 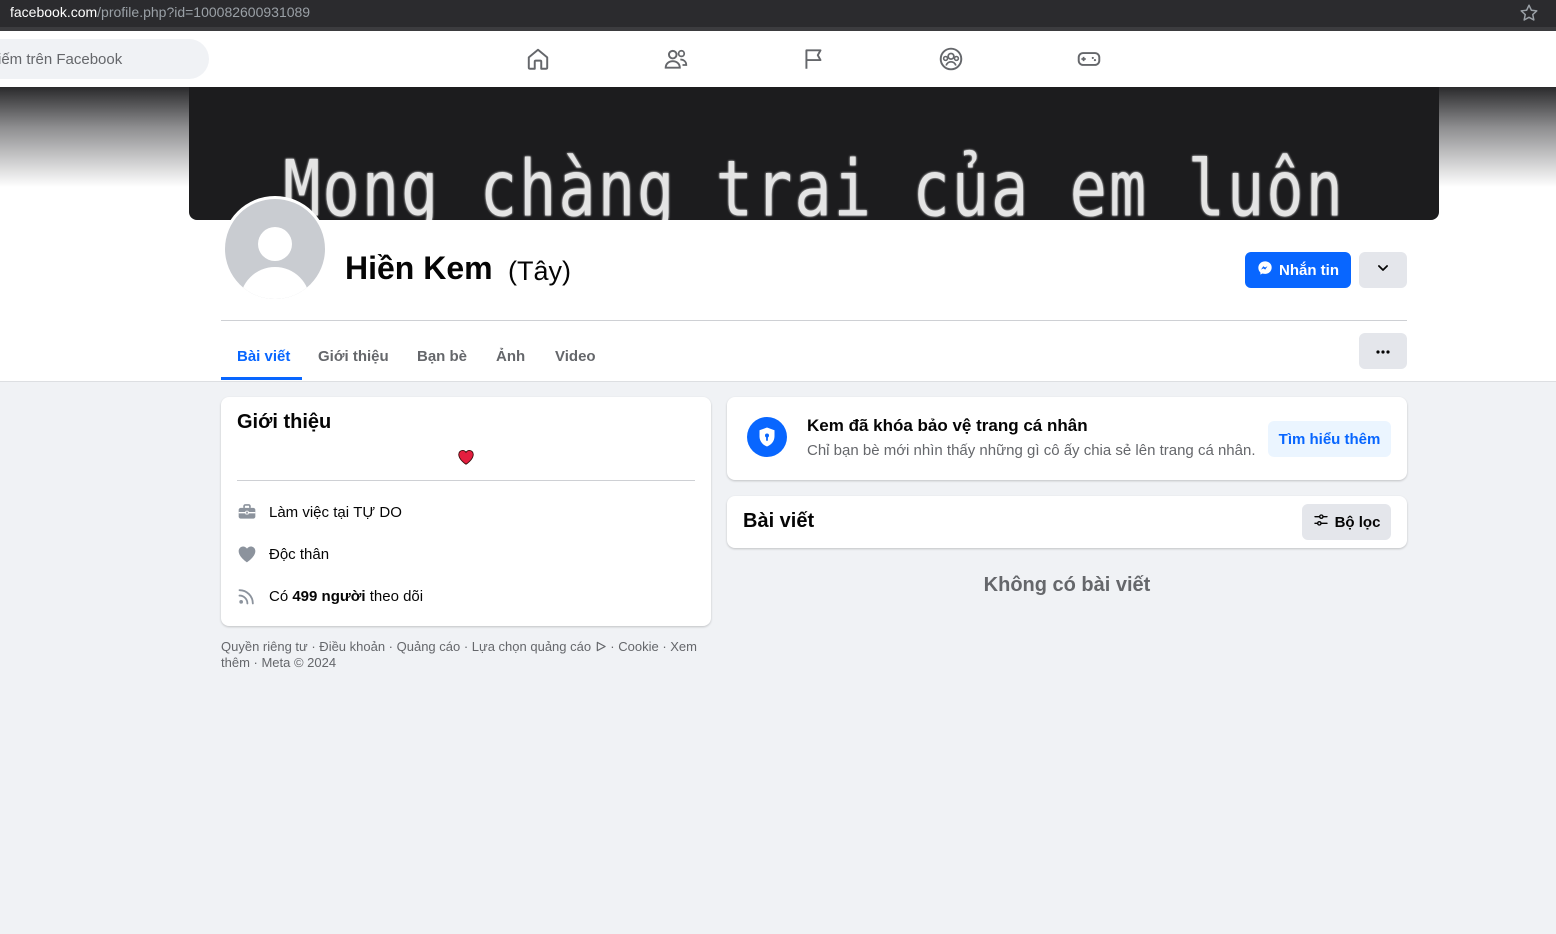 What do you see at coordinates (247, 512) in the screenshot?
I see `briefcase-icon` at bounding box center [247, 512].